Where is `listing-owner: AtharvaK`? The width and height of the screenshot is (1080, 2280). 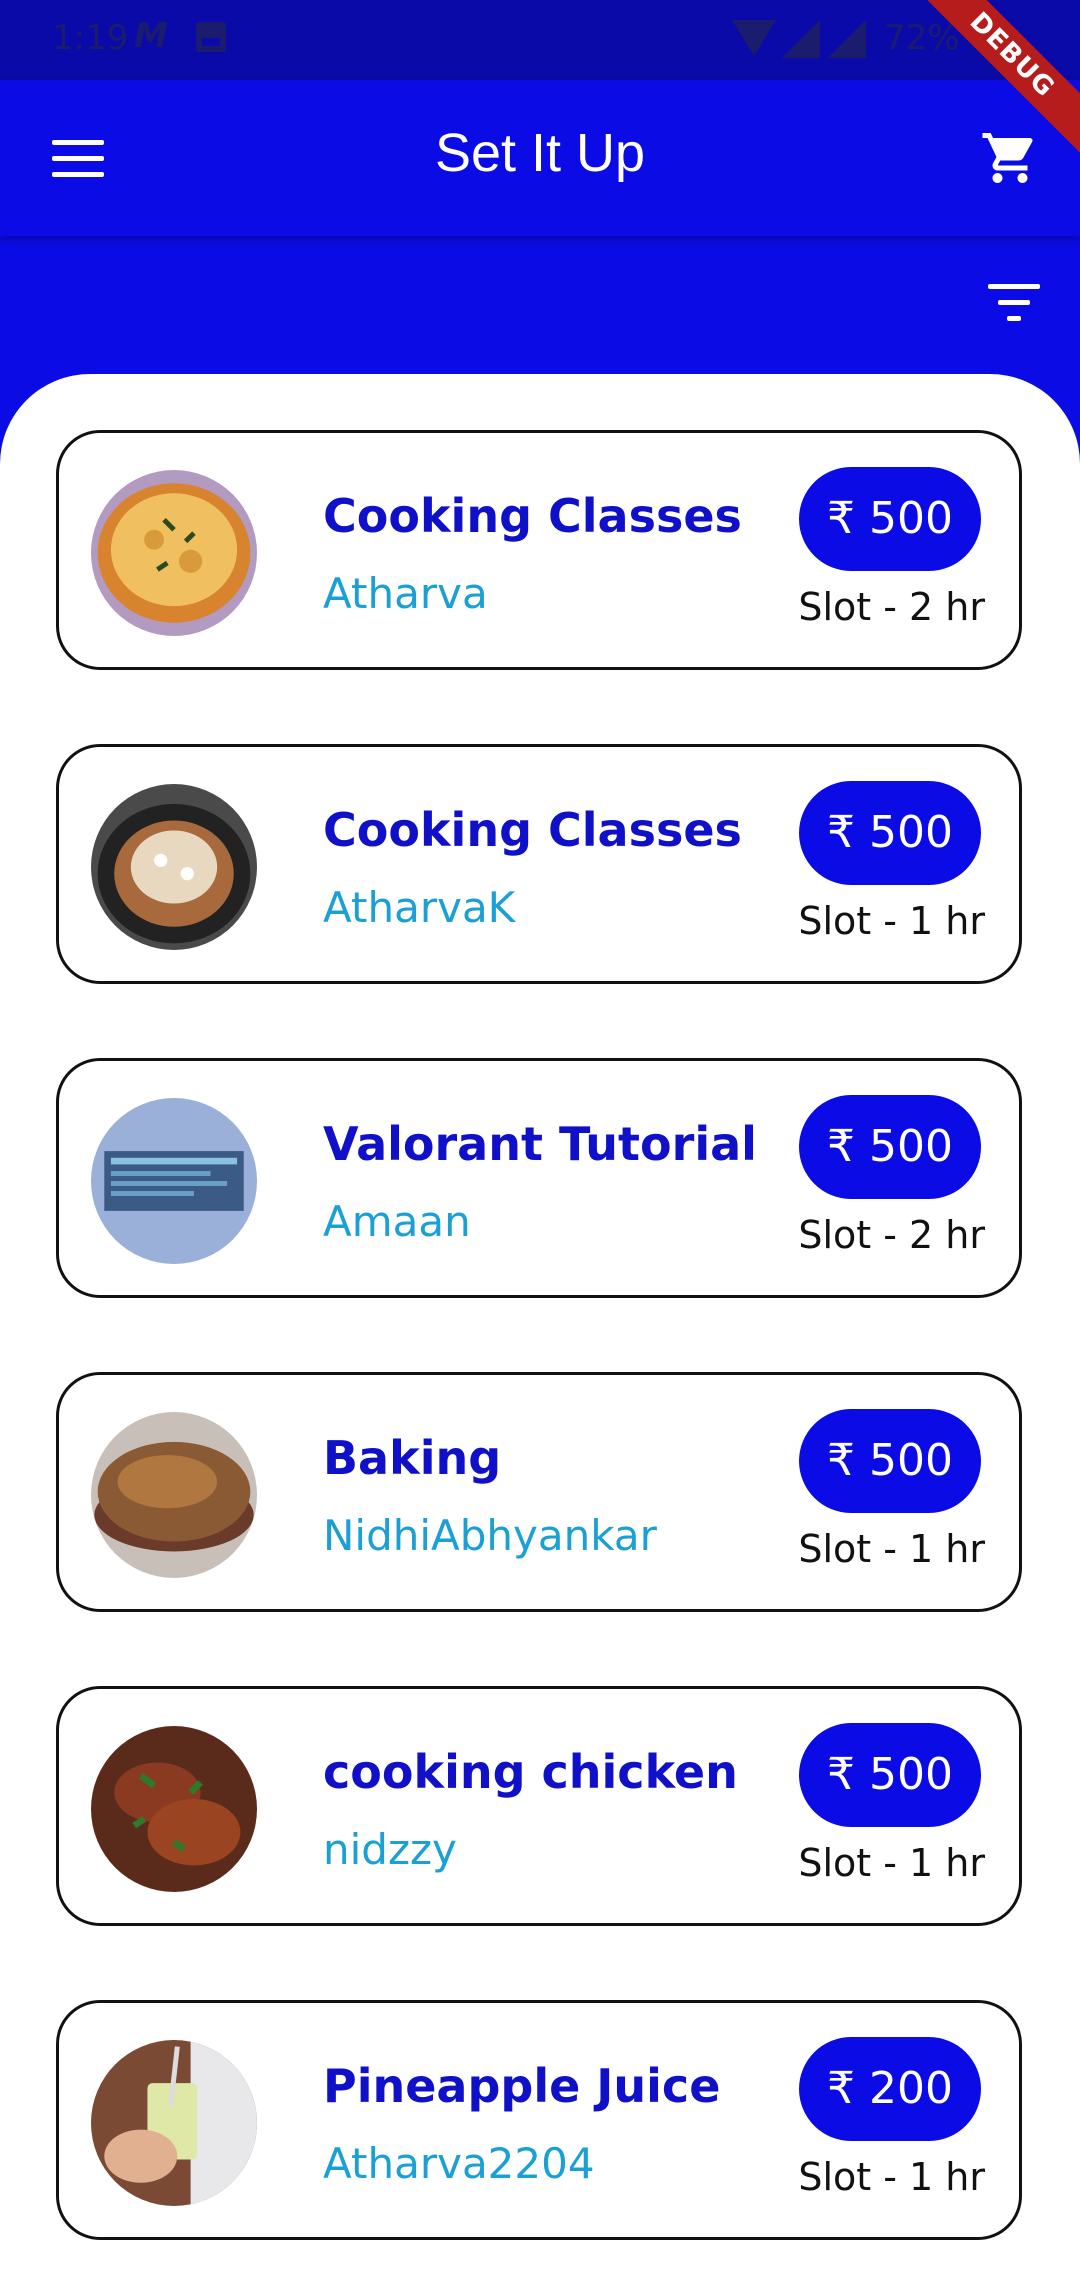
listing-owner: AtharvaK is located at coordinates (419, 907).